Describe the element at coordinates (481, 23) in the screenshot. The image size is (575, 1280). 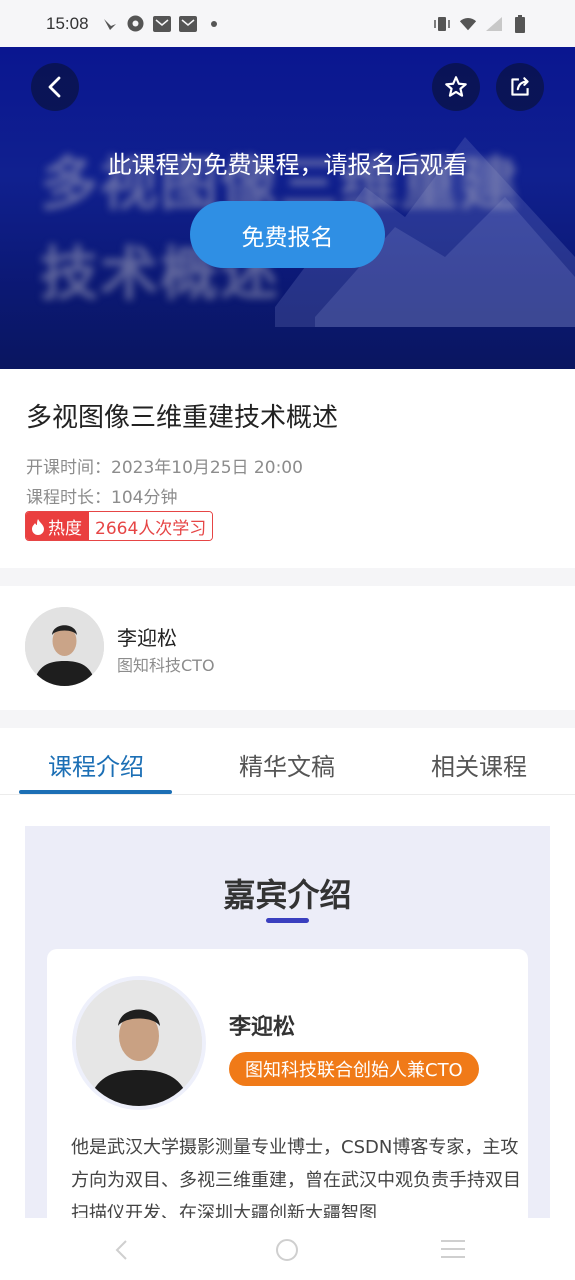
I see `system-icons` at that location.